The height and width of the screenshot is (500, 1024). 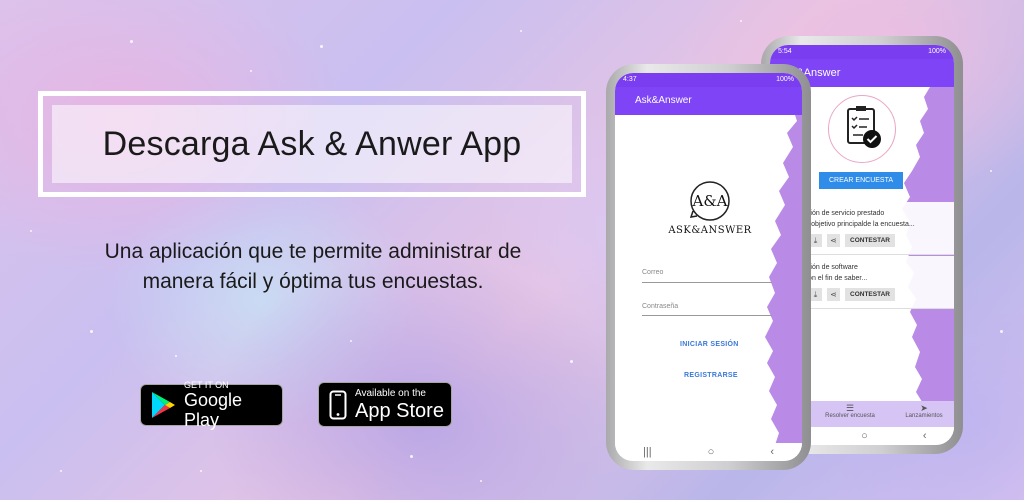 I want to click on google-play-icon, so click(x=163, y=405).